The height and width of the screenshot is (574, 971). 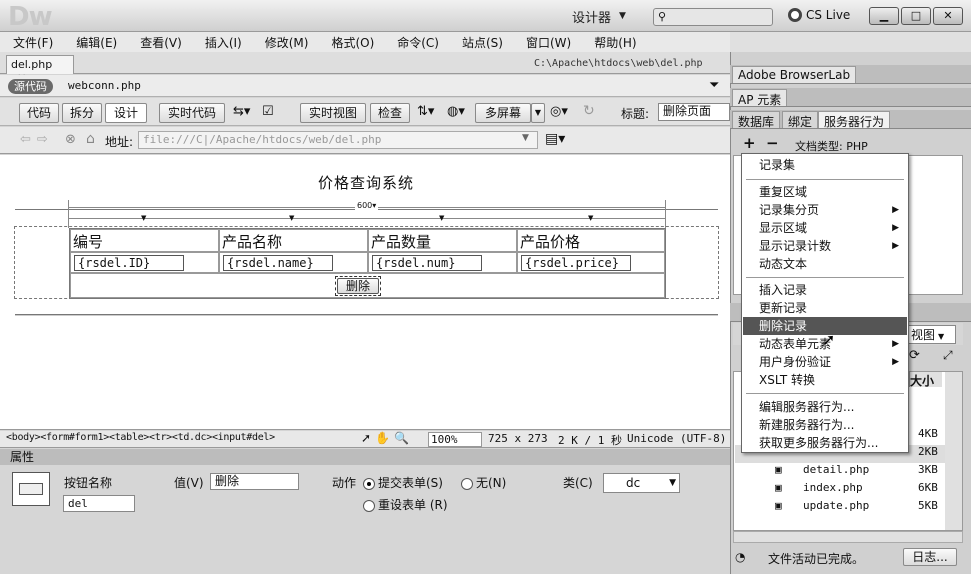 I want to click on cell-num: {rsdel.num}, so click(x=442, y=262).